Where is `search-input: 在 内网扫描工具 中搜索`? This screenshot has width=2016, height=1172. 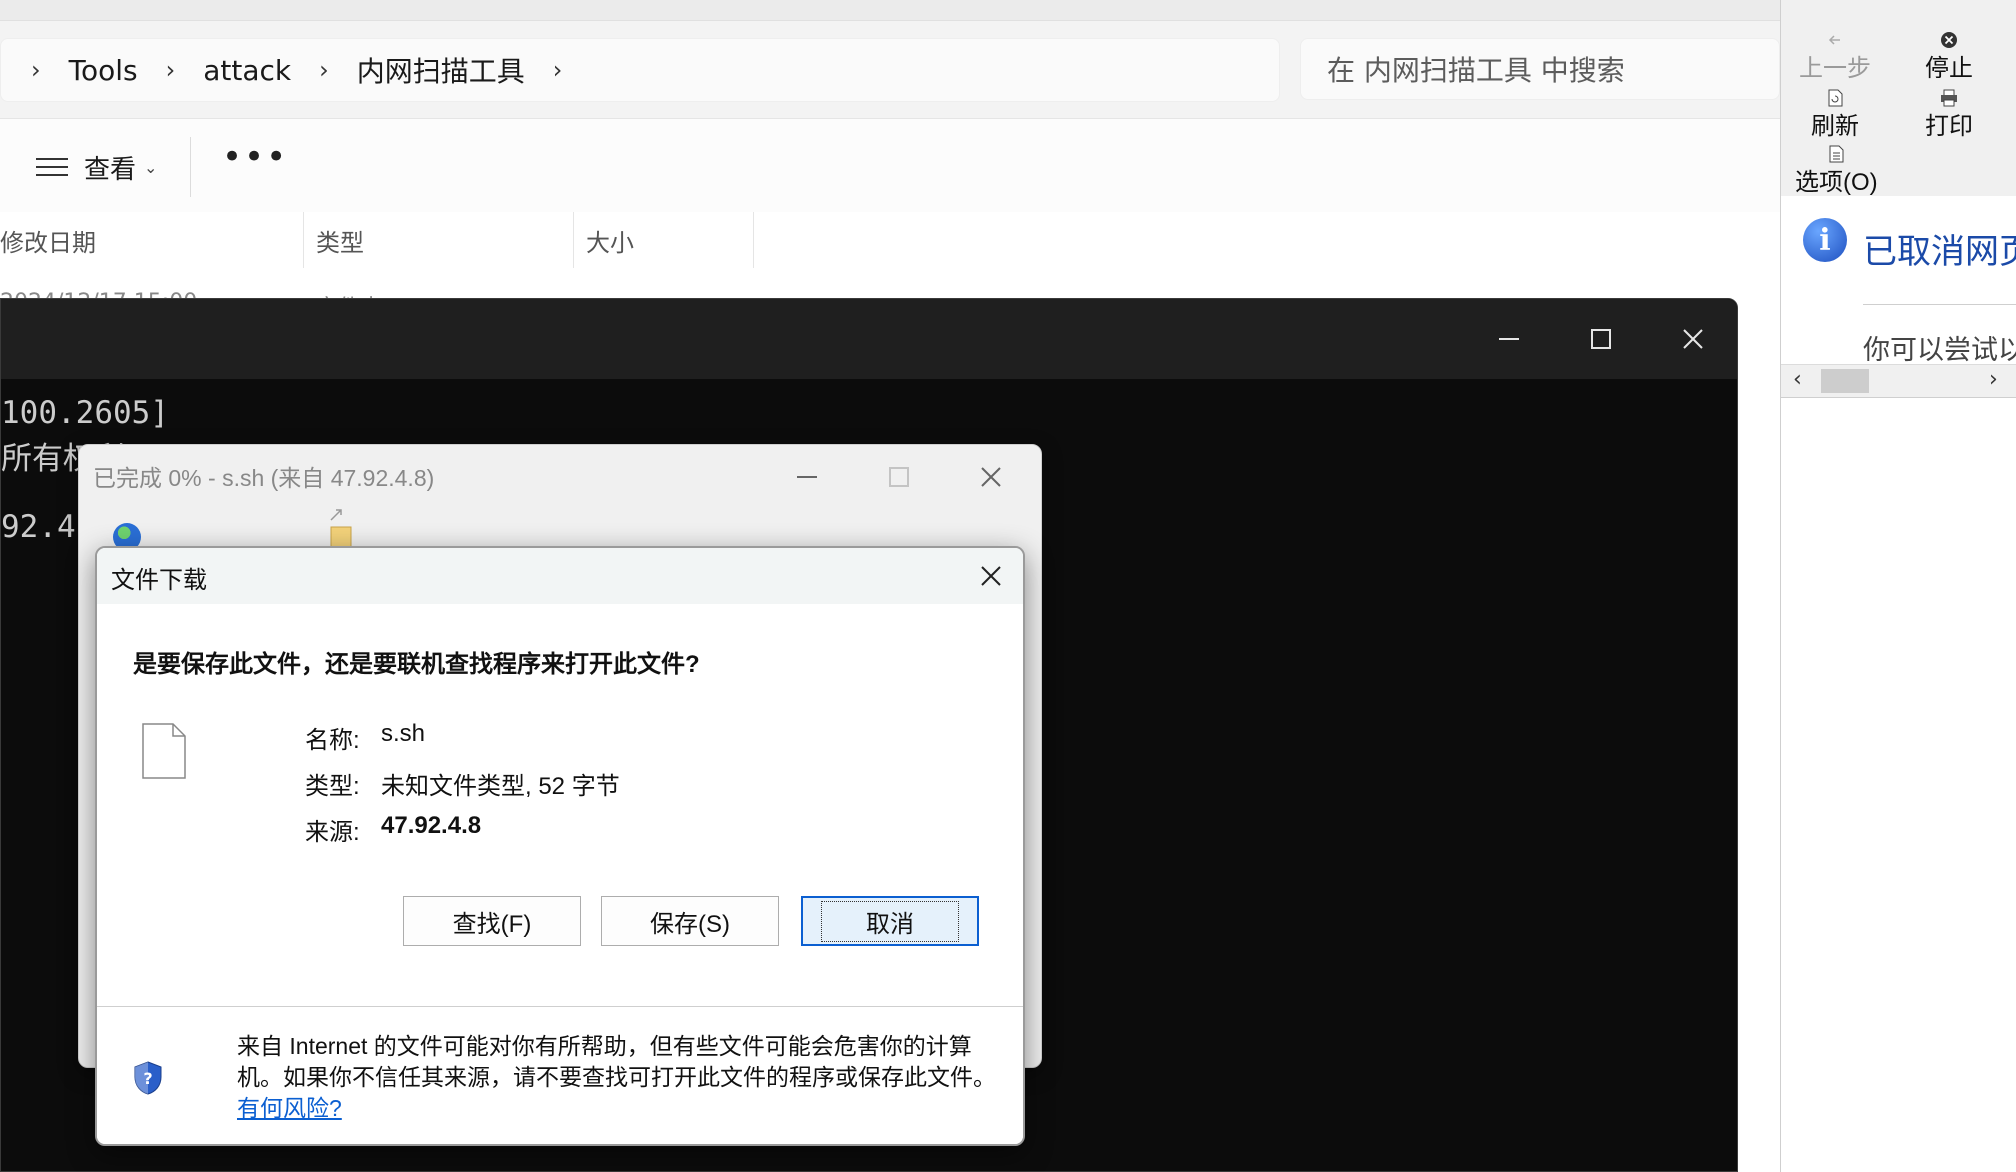 search-input: 在 内网扫描工具 中搜索 is located at coordinates (1540, 69).